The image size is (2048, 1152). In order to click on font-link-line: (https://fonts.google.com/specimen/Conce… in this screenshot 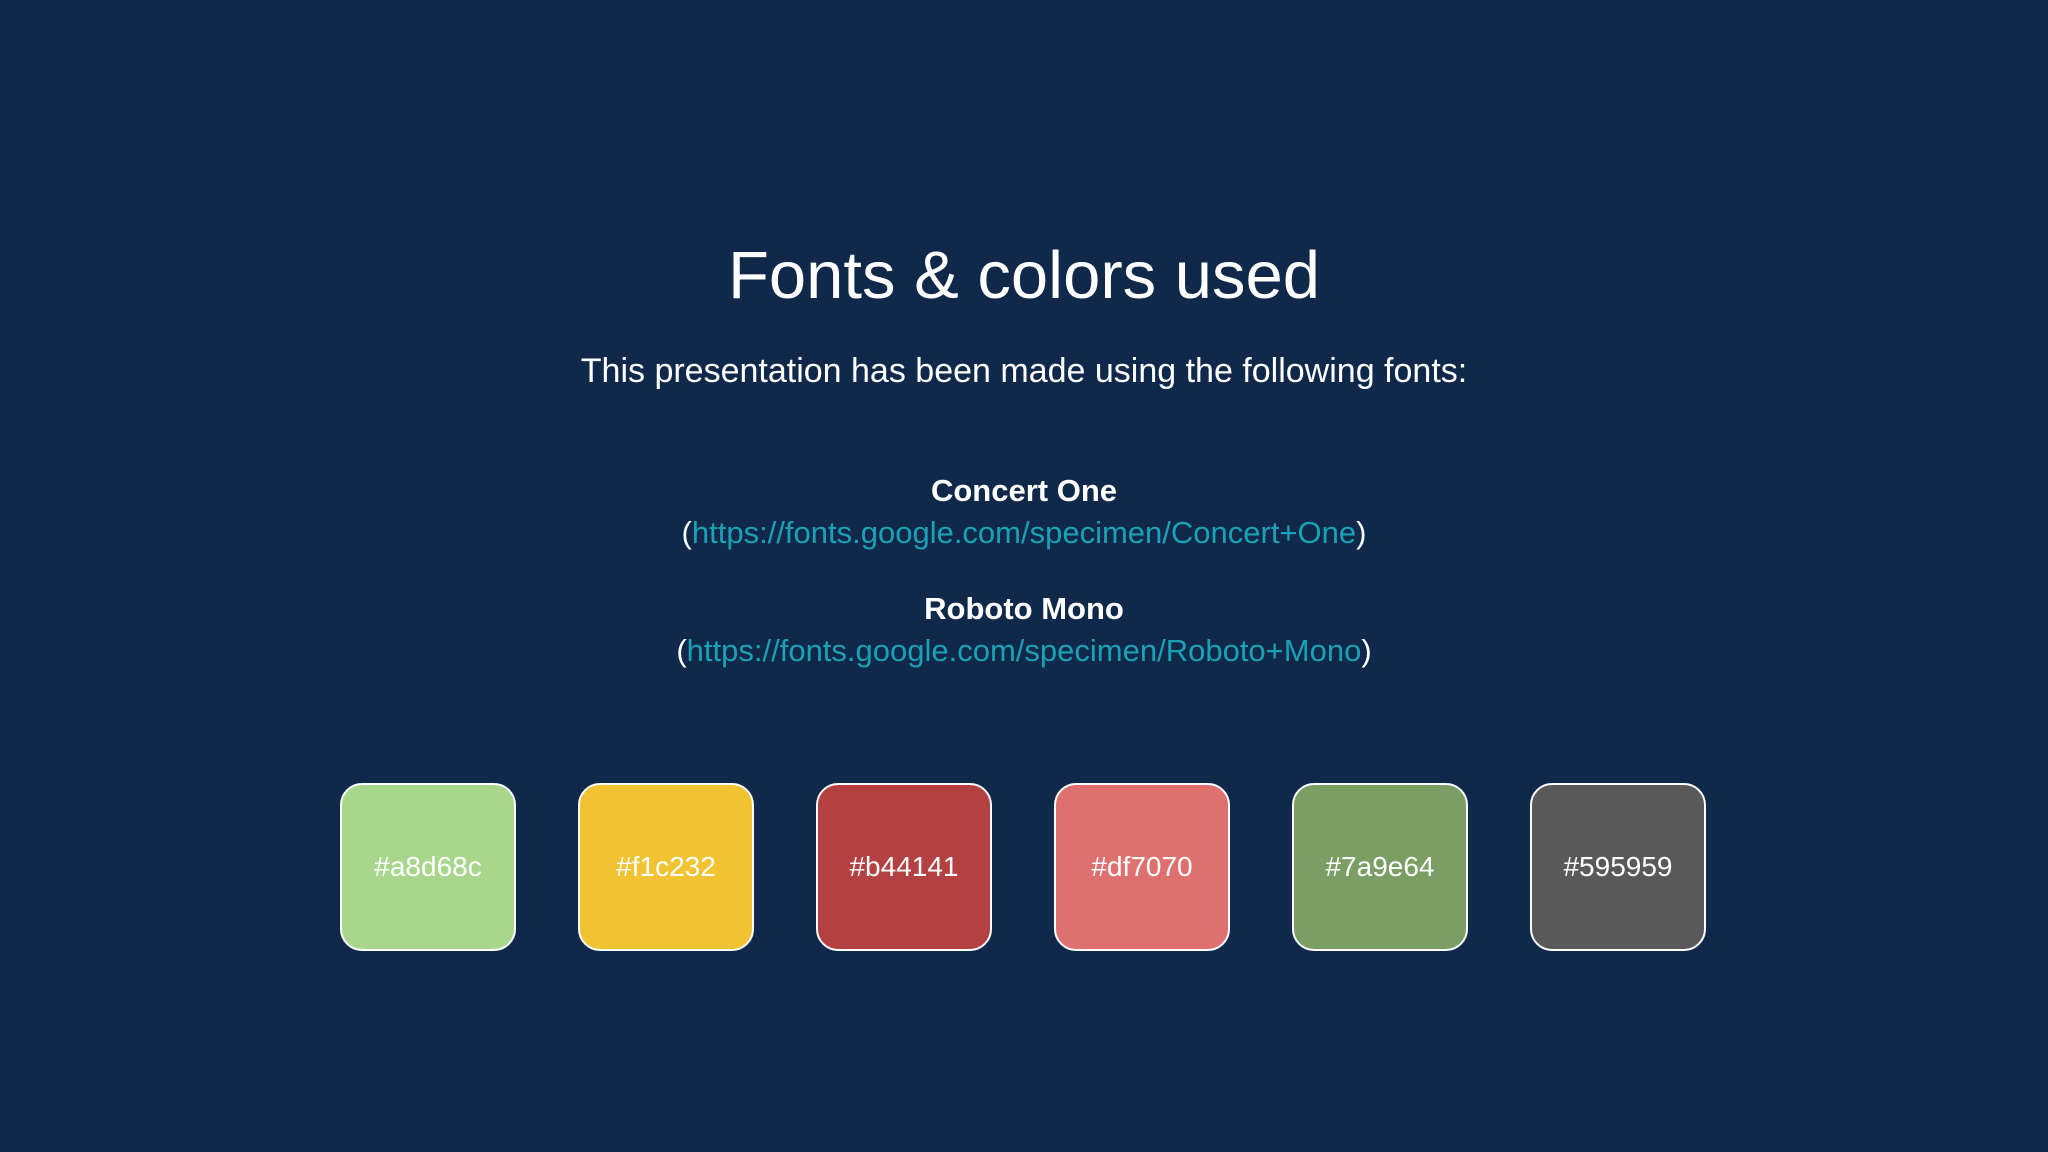, I will do `click(1024, 533)`.